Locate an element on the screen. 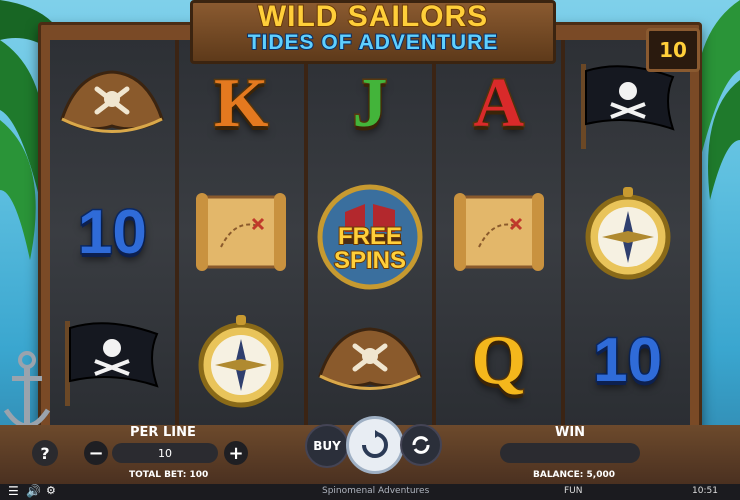 The width and height of the screenshot is (740, 500). free-spins-symbol: FREE SPINS is located at coordinates (370, 236).